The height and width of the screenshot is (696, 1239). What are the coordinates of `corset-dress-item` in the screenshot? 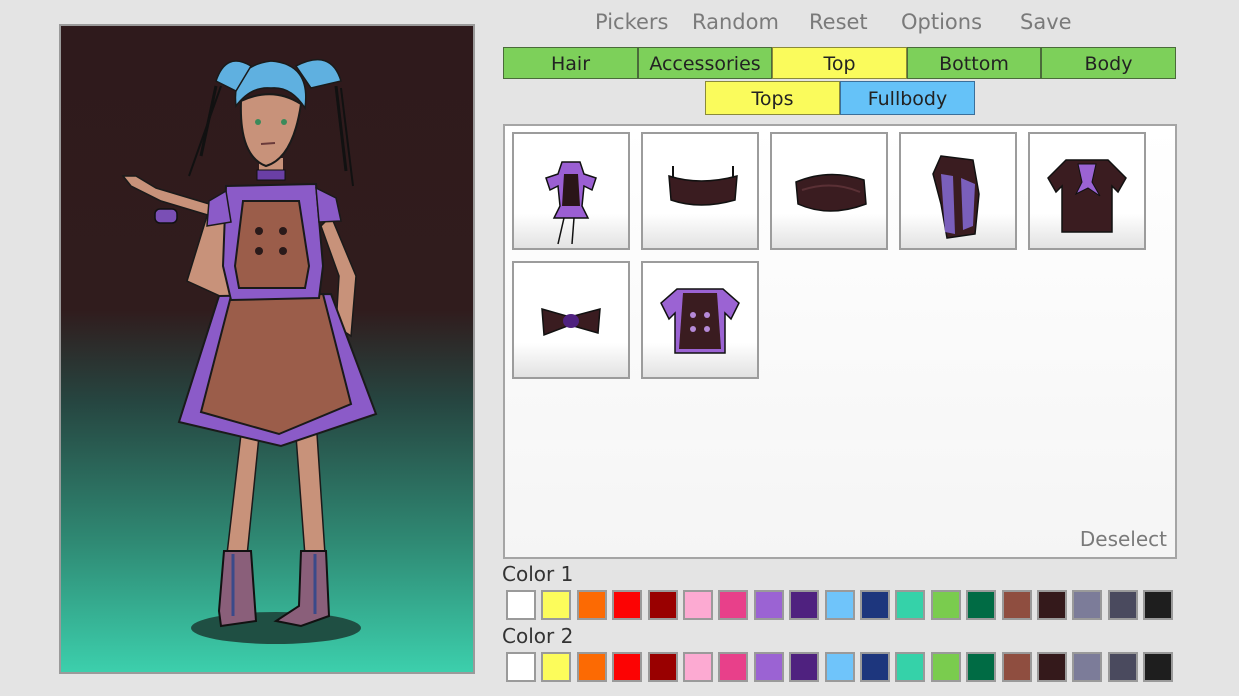 It's located at (571, 191).